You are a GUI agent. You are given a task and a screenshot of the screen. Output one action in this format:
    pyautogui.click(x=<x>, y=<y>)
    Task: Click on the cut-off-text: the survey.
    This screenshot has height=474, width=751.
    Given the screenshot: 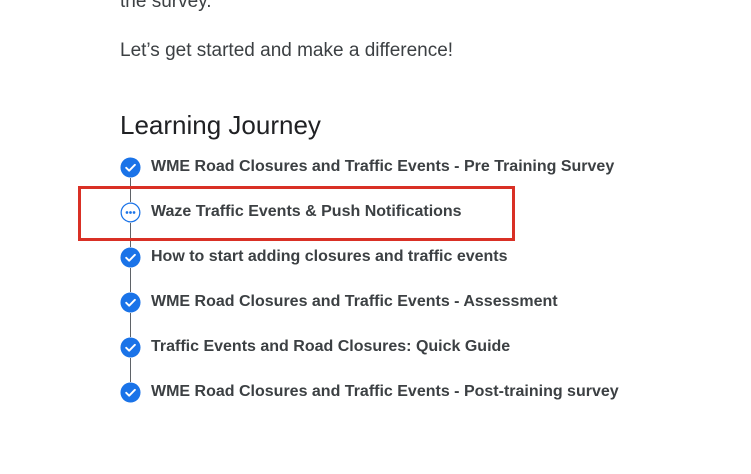 What is the action you would take?
    pyautogui.click(x=166, y=6)
    